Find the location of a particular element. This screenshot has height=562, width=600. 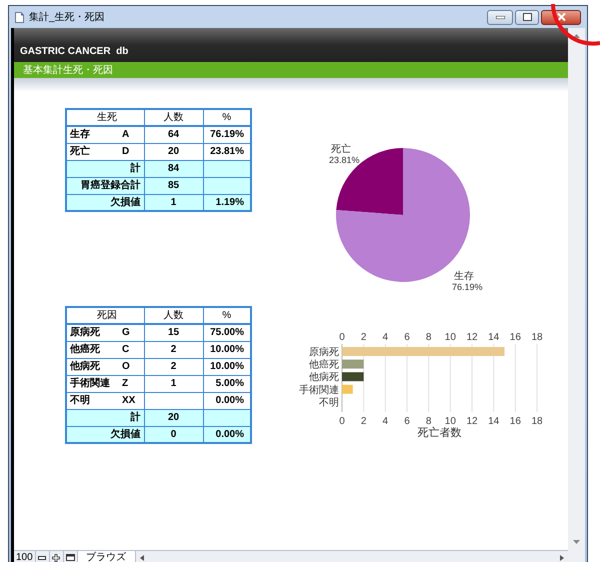

minimize-icon is located at coordinates (500, 17).